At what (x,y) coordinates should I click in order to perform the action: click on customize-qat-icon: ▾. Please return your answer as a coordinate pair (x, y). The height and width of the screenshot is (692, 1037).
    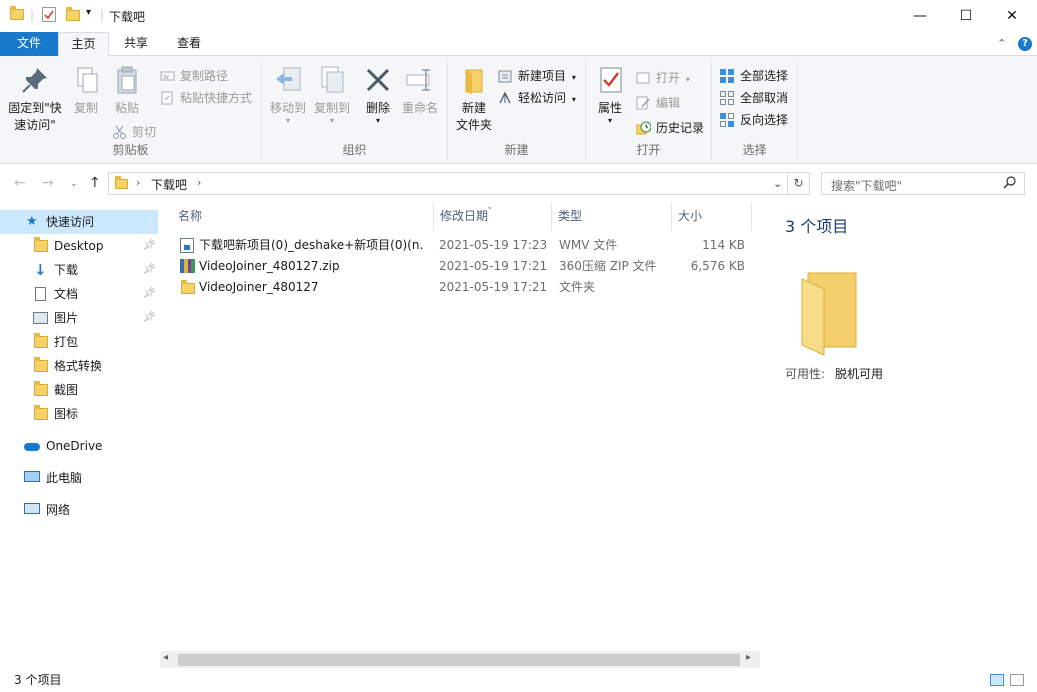
    Looking at the image, I should click on (88, 12).